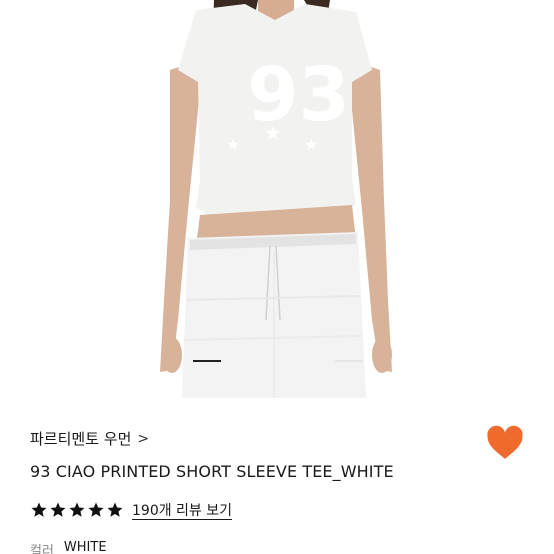 The image size is (554, 554). I want to click on brand-name: 파르티멘토 우먼, so click(81, 439).